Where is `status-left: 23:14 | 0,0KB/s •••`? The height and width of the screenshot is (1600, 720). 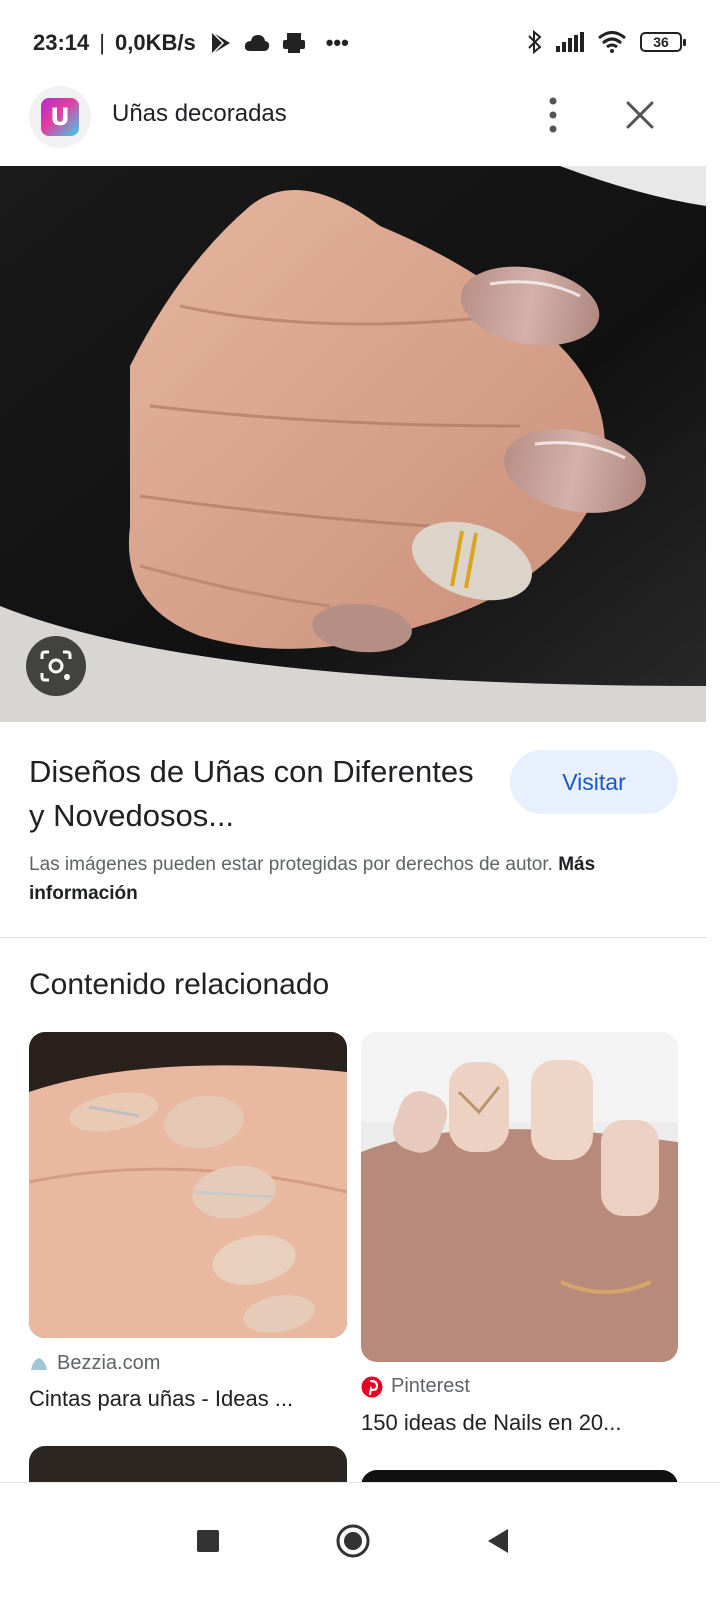
status-left: 23:14 | 0,0KB/s ••• is located at coordinates (191, 43).